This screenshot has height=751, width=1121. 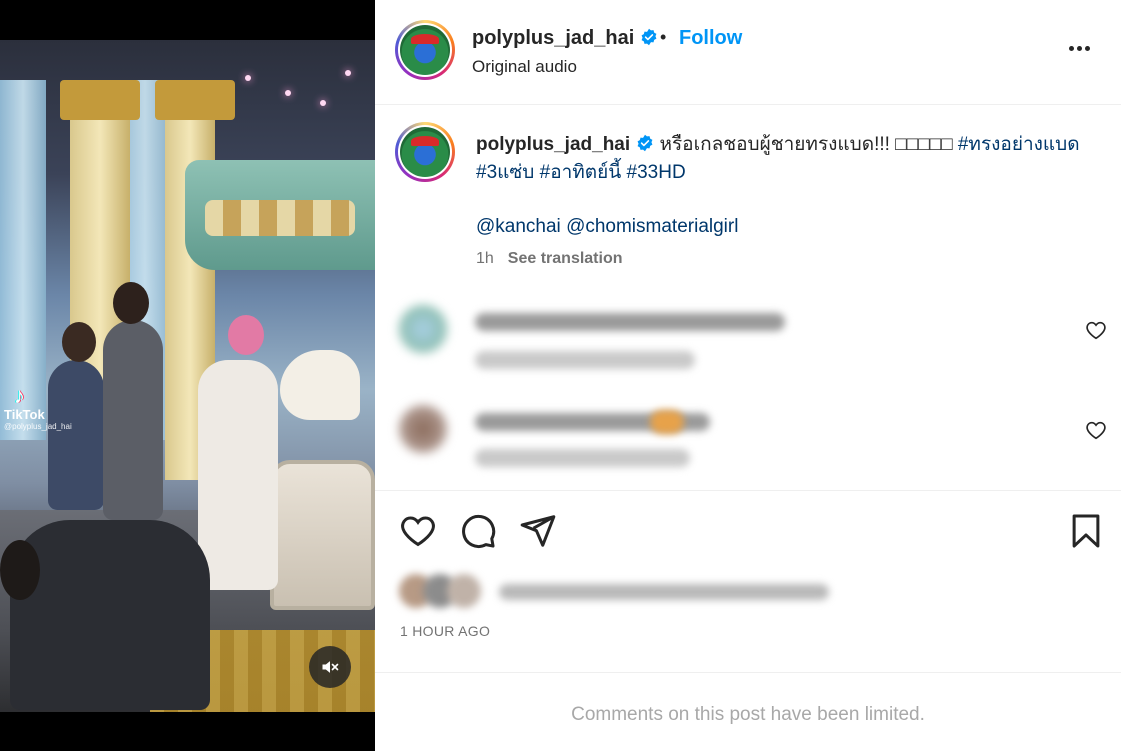 What do you see at coordinates (581, 172) in the screenshot?
I see `hashtag-link: #อาทิตย์นี้` at bounding box center [581, 172].